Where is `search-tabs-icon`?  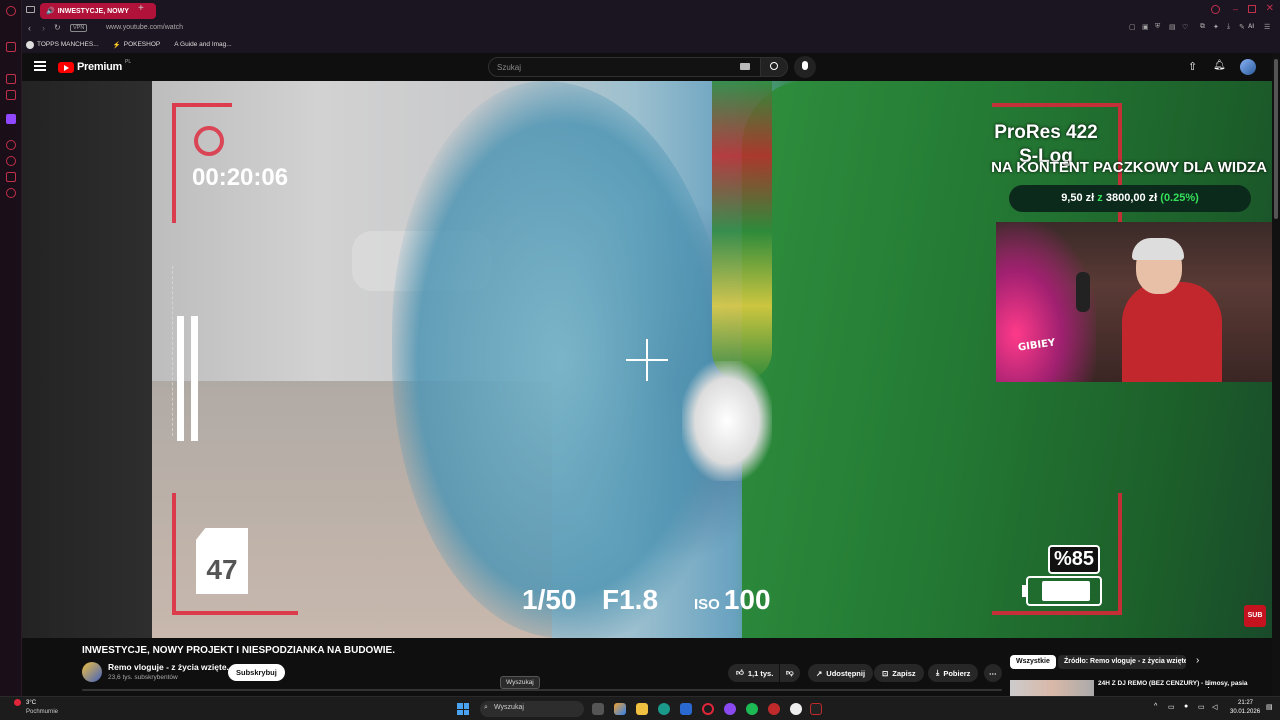
search-tabs-icon is located at coordinates (1215, 9).